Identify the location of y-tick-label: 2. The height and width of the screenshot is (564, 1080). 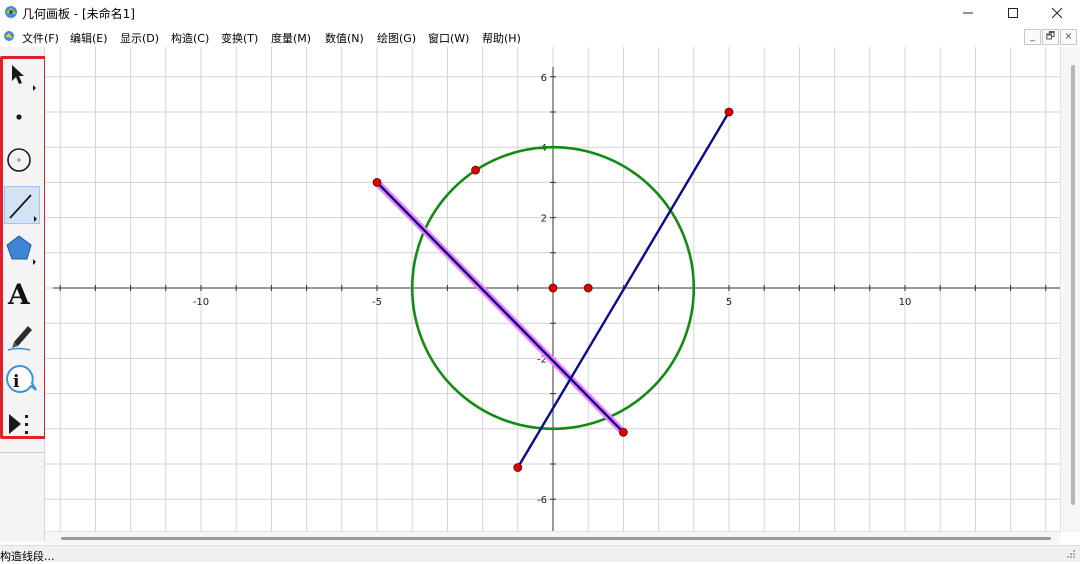
(544, 219).